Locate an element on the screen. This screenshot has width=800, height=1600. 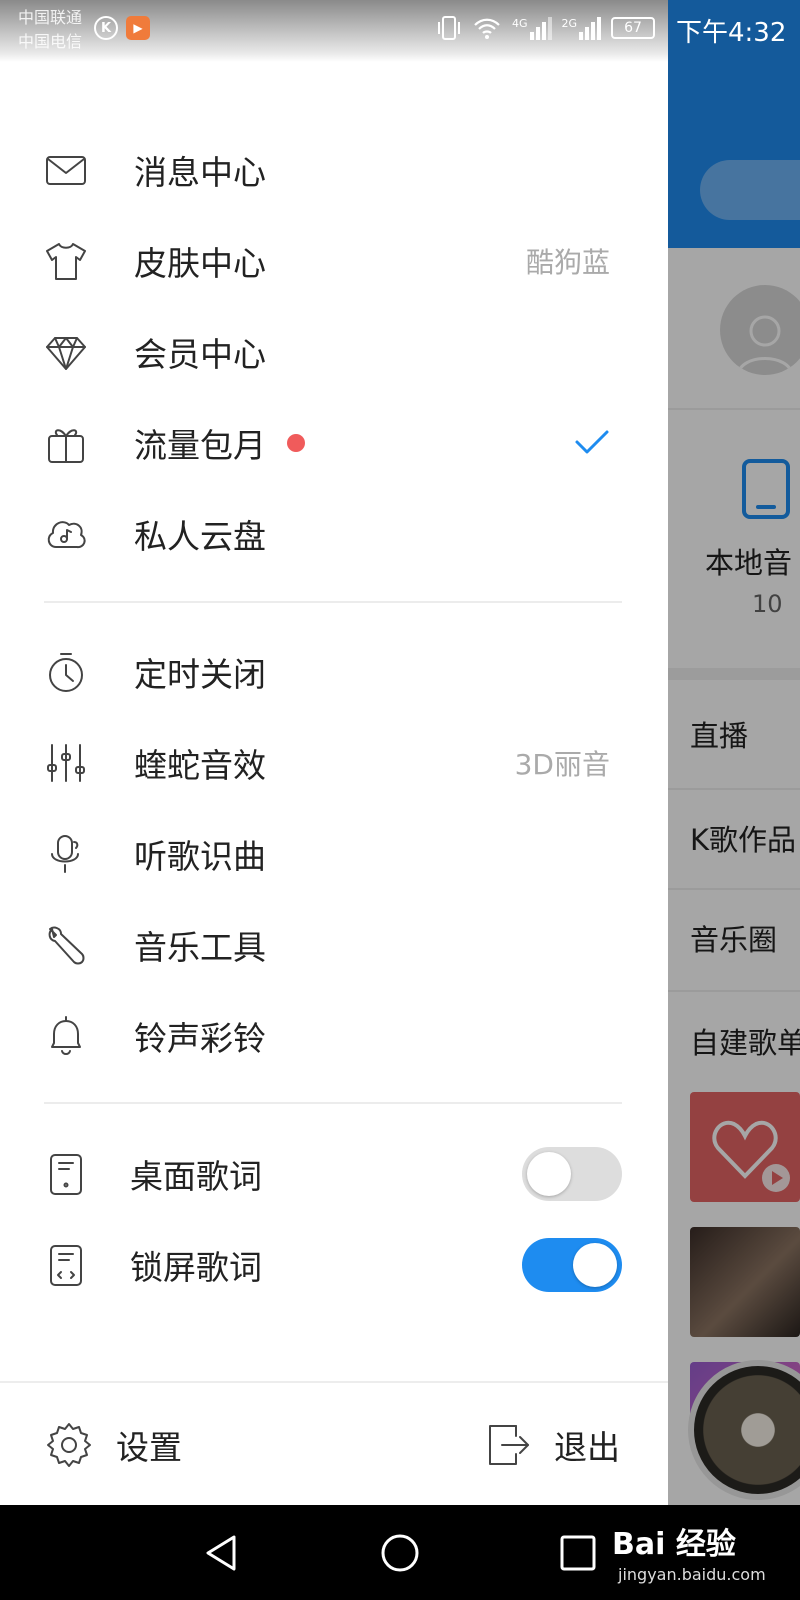
back-button is located at coordinates (222, 1553).